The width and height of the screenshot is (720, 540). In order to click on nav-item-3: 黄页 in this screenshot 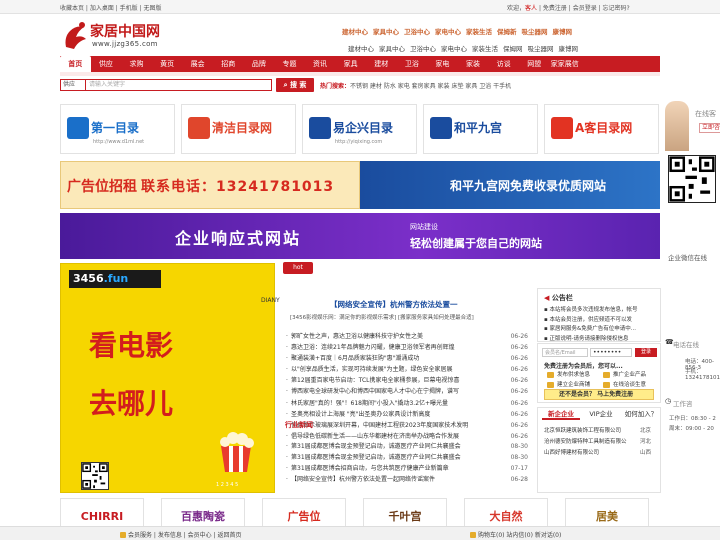, I will do `click(167, 64)`.